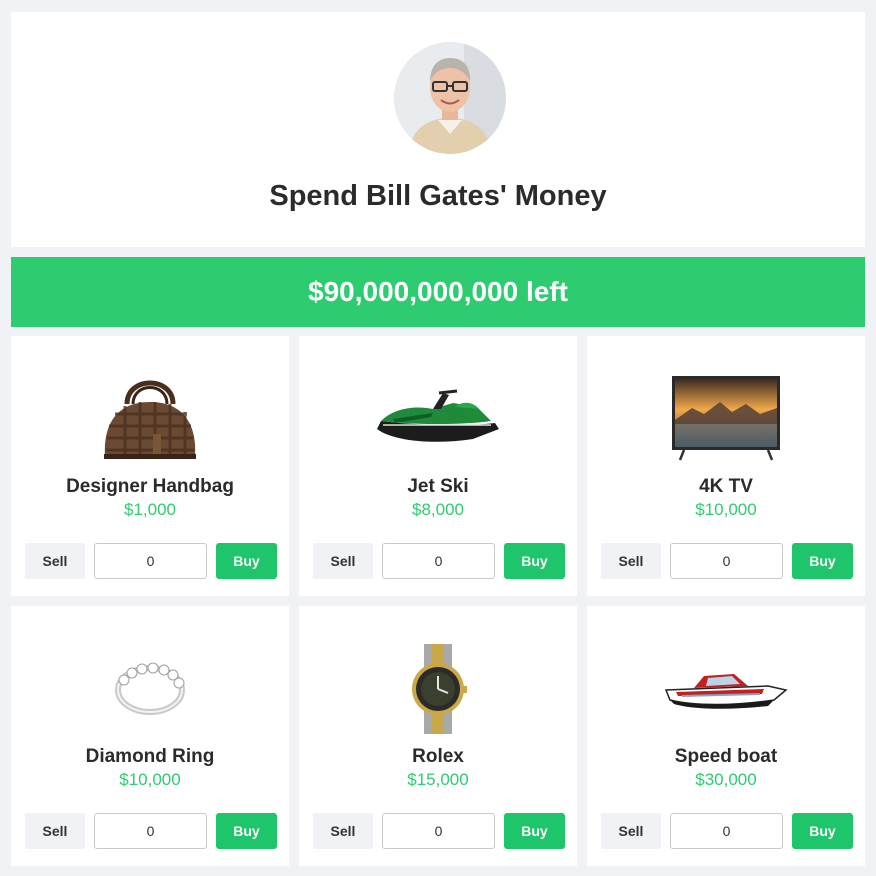  Describe the element at coordinates (438, 196) in the screenshot. I see `page-title: Spend Bill Gates' Money` at that location.